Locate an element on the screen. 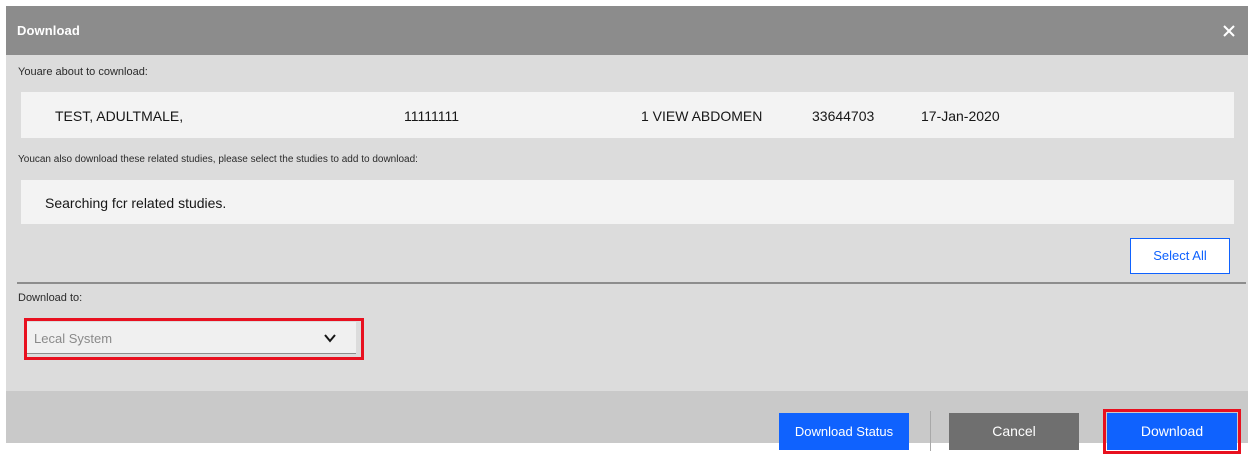 The image size is (1251, 454). download-destination-select: Lecal System is located at coordinates (191, 338).